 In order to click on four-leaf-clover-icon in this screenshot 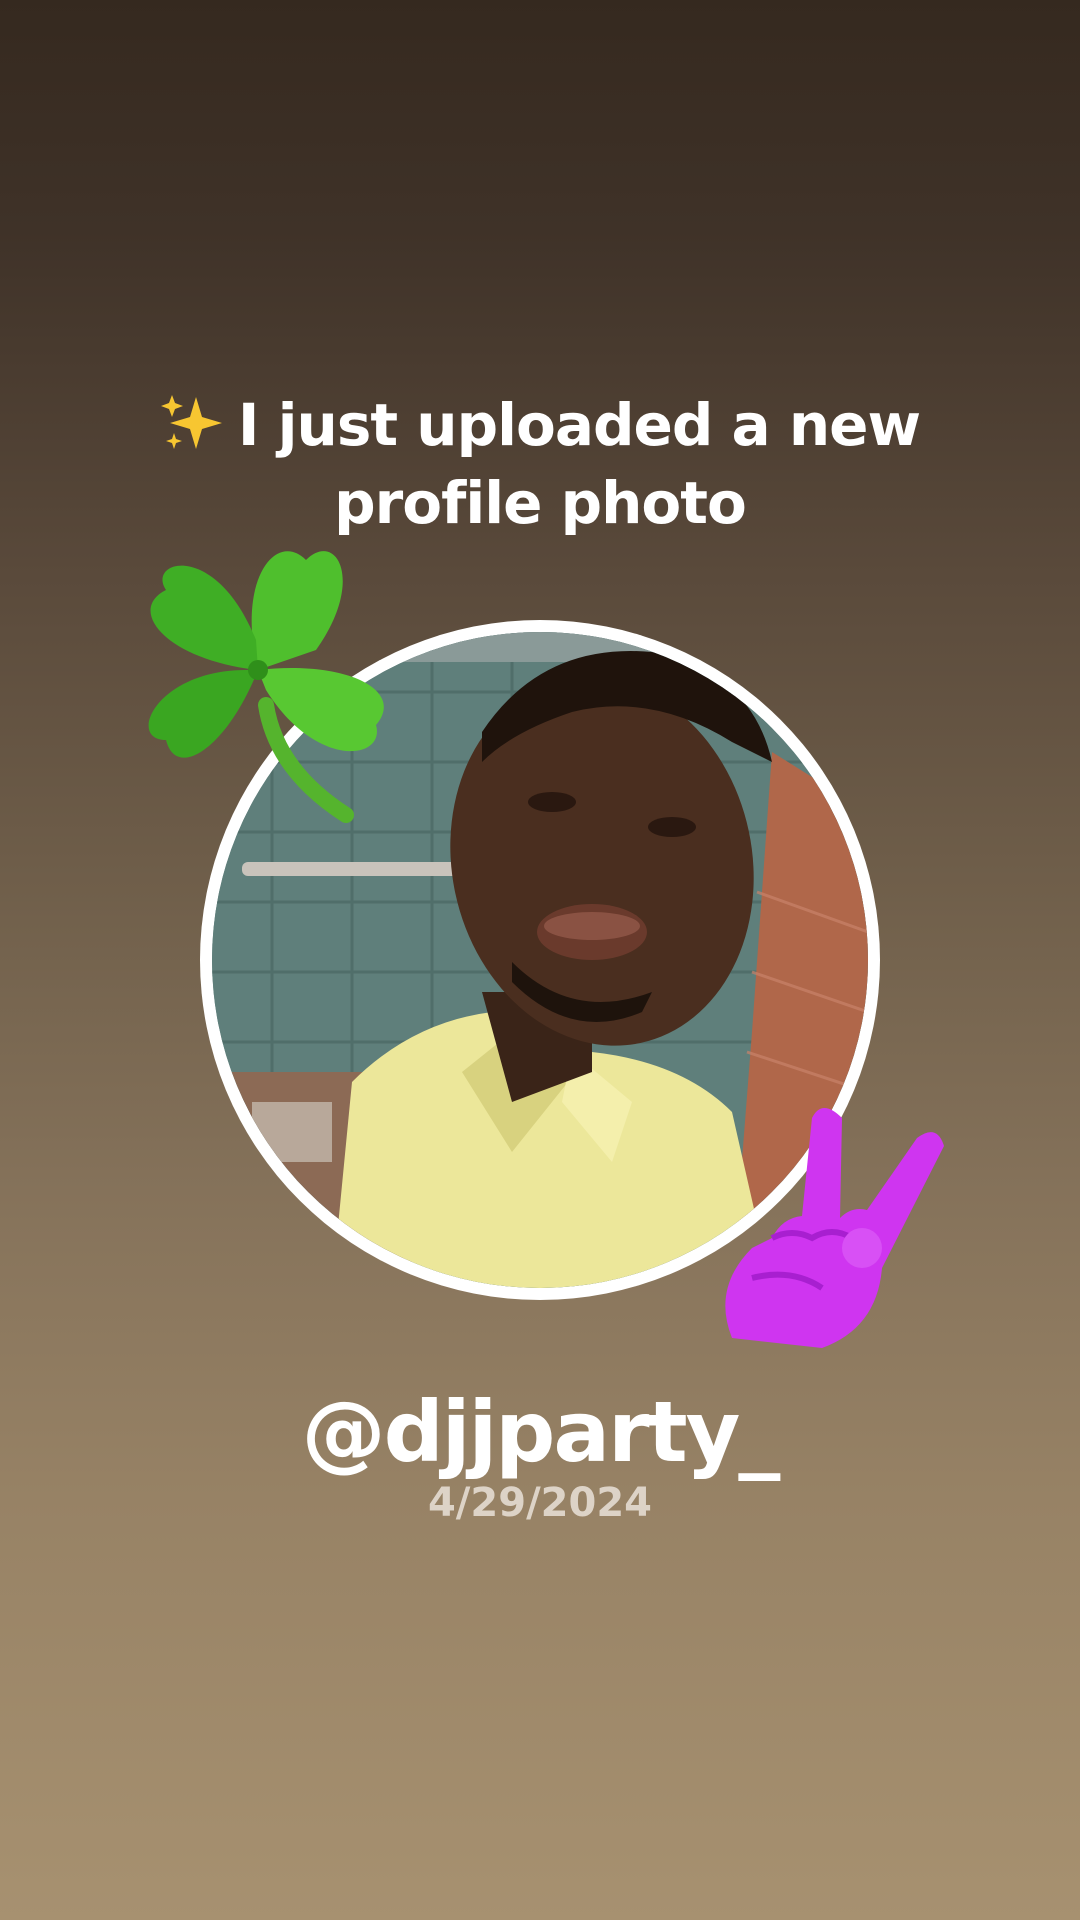, I will do `click(261, 685)`.